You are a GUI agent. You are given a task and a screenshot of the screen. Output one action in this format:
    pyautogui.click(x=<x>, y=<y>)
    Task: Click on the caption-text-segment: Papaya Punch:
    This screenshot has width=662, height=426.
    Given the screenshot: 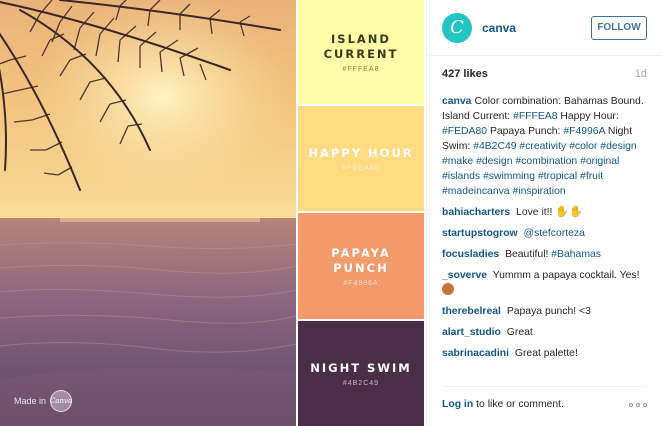 What is the action you would take?
    pyautogui.click(x=525, y=131)
    